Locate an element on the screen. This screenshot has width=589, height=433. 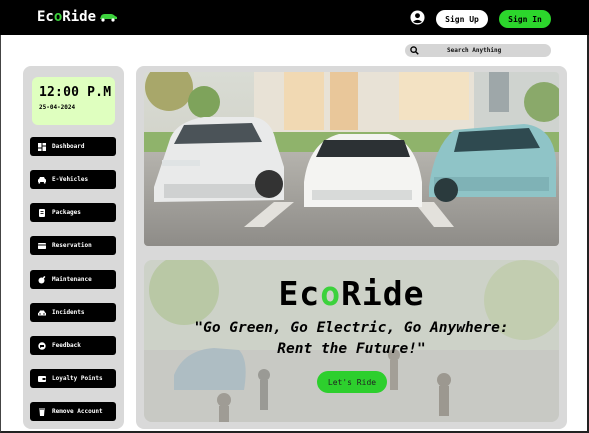
clock-widget: 12:00 P.M 25-04-2024 is located at coordinates (73, 101).